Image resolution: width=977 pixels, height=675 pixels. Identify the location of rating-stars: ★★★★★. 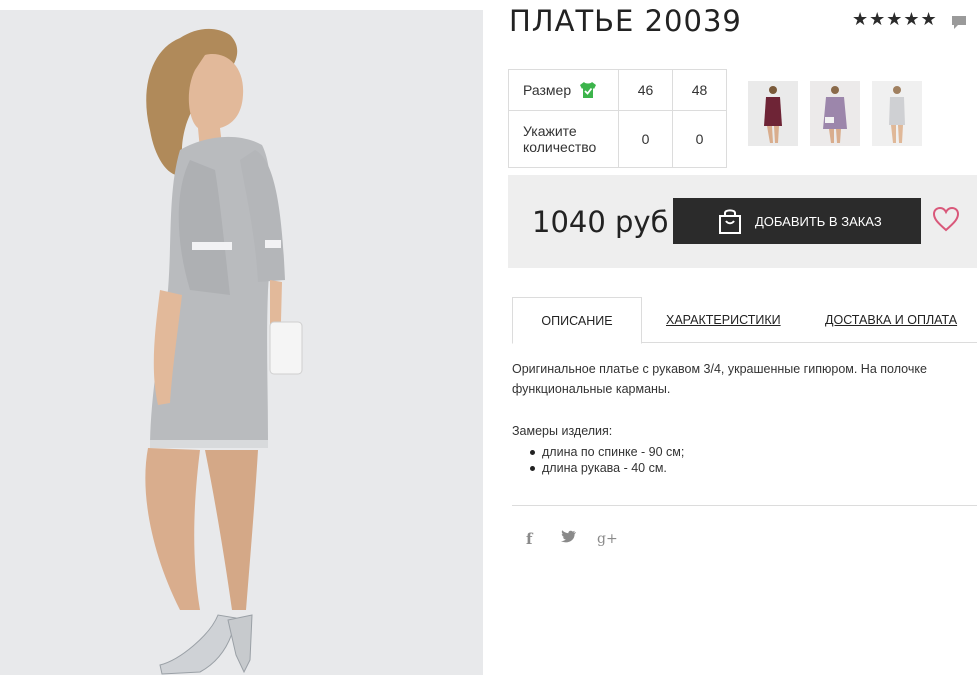
(895, 19).